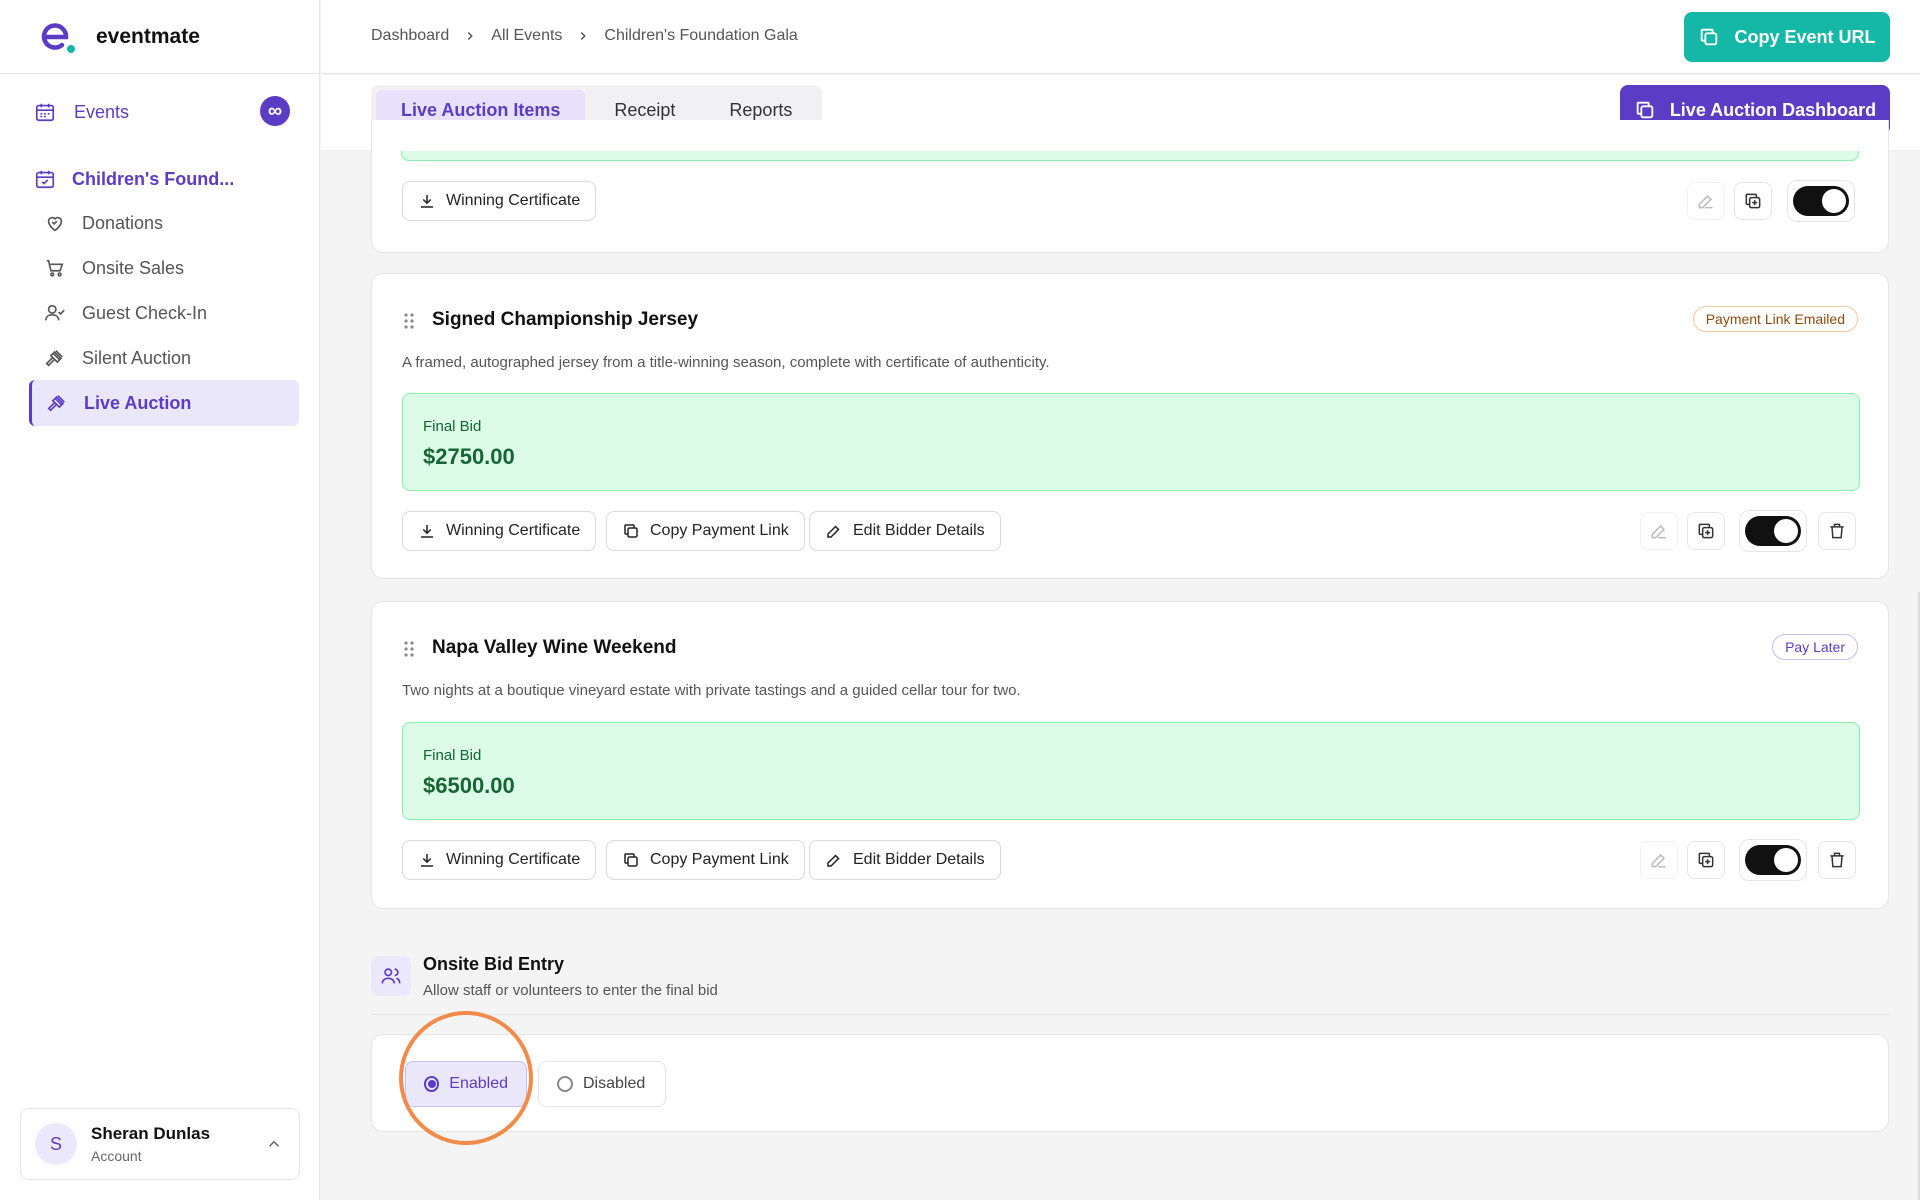 Image resolution: width=1920 pixels, height=1200 pixels. I want to click on radio-unselected-icon, so click(565, 1084).